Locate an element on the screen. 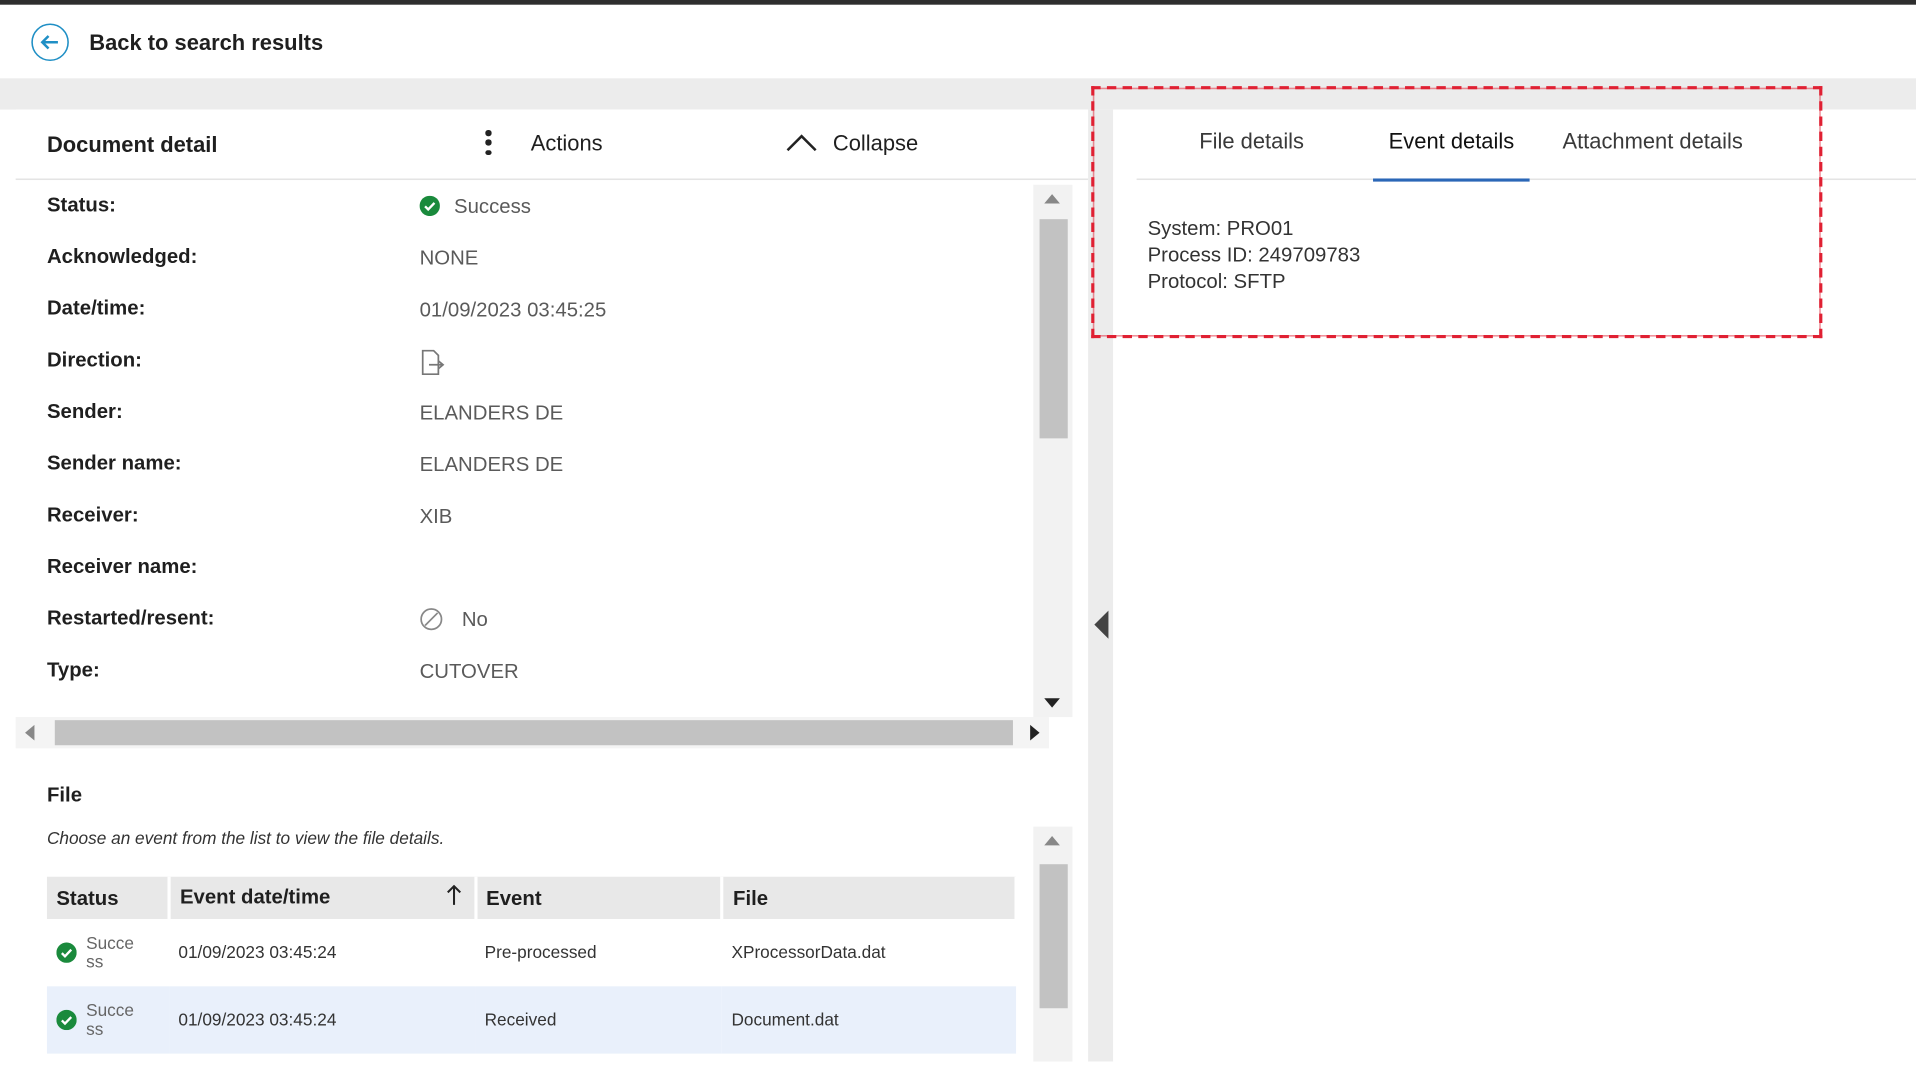 The height and width of the screenshot is (1080, 1916). back-to-search-link: Back to search results is located at coordinates (177, 42).